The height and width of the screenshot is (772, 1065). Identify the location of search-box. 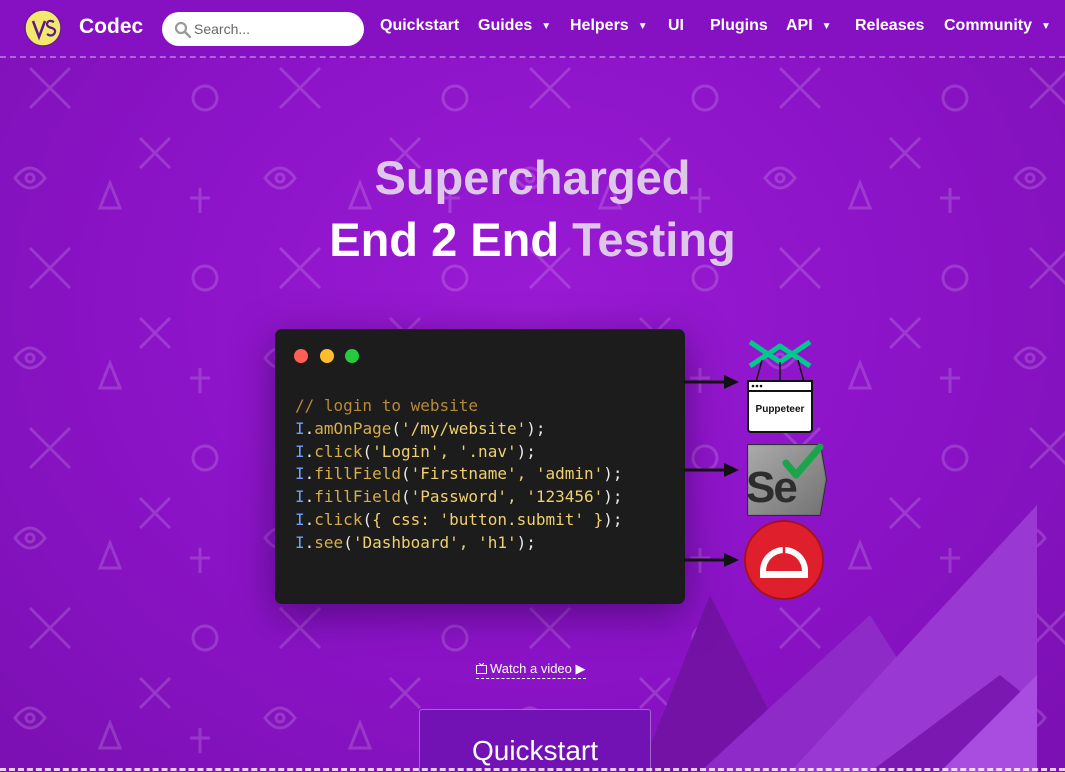
(263, 29).